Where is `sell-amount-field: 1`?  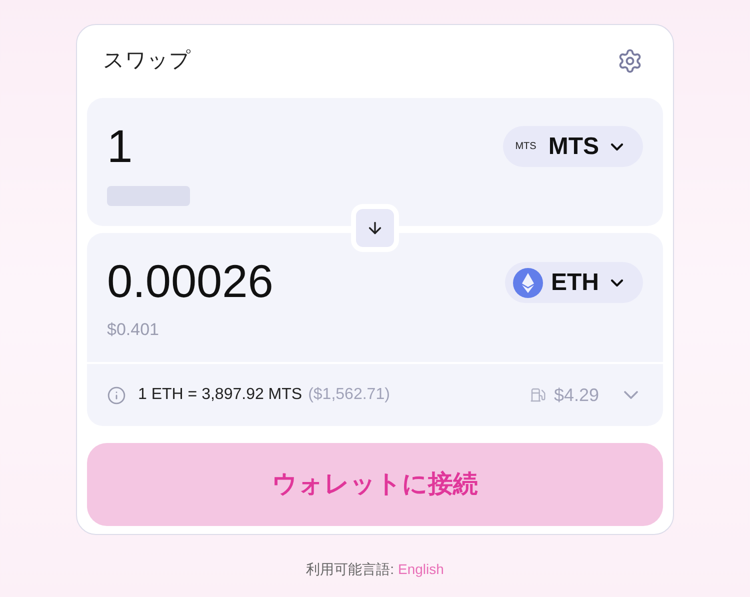
sell-amount-field: 1 is located at coordinates (257, 146).